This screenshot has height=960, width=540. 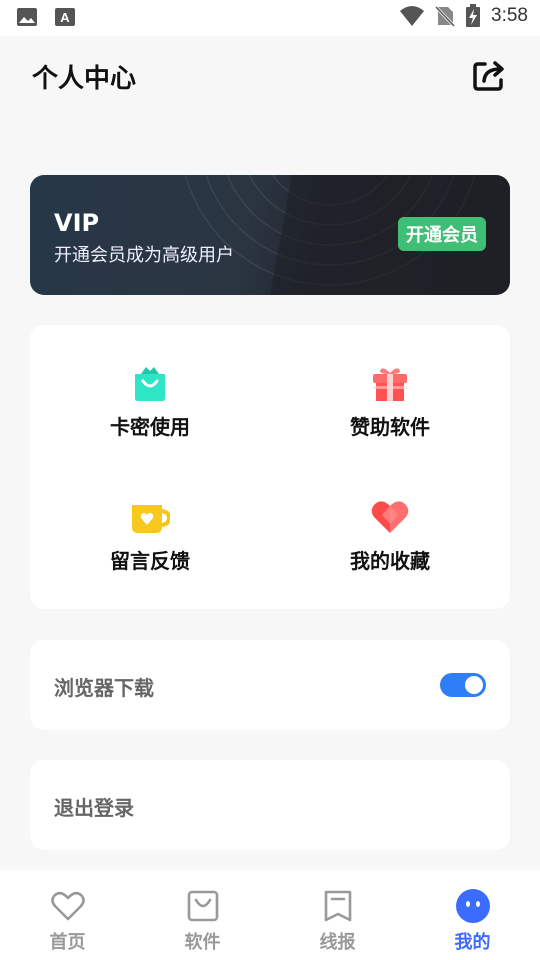 I want to click on grid-item-favorites: 我的收藏, so click(x=390, y=530).